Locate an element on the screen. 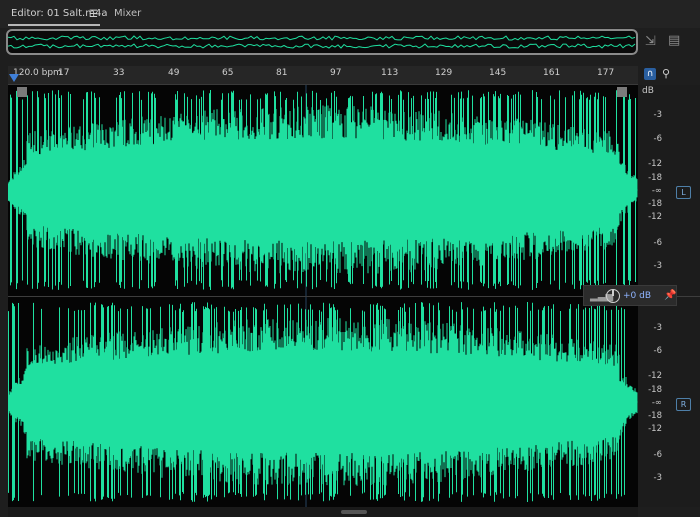 The width and height of the screenshot is (700, 517). db-unit-label: dB is located at coordinates (648, 91).